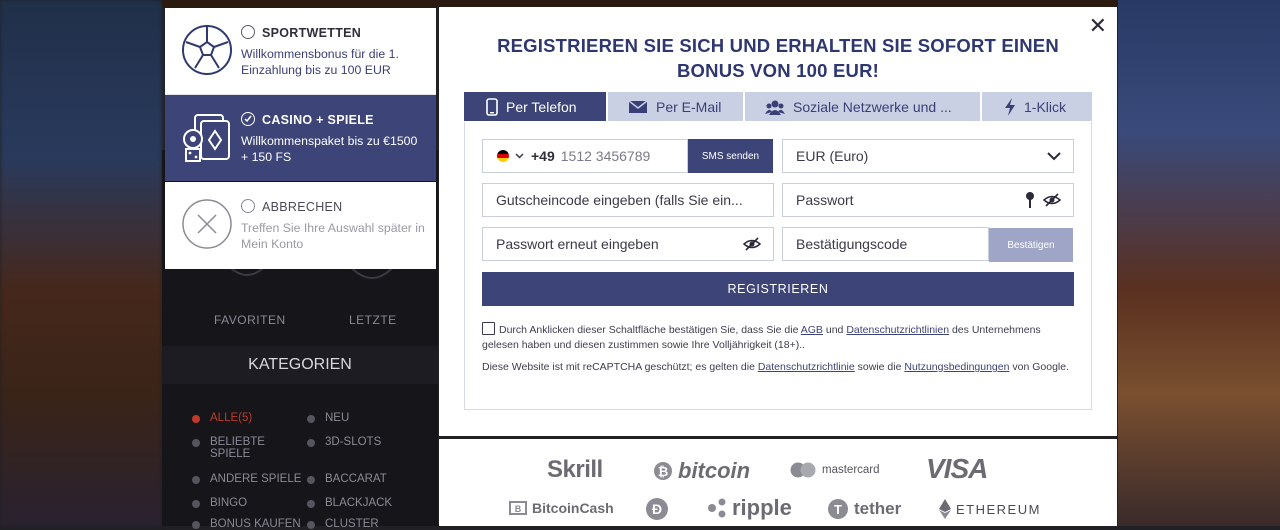  I want to click on ethereum-logo: ETHEREUM, so click(990, 509).